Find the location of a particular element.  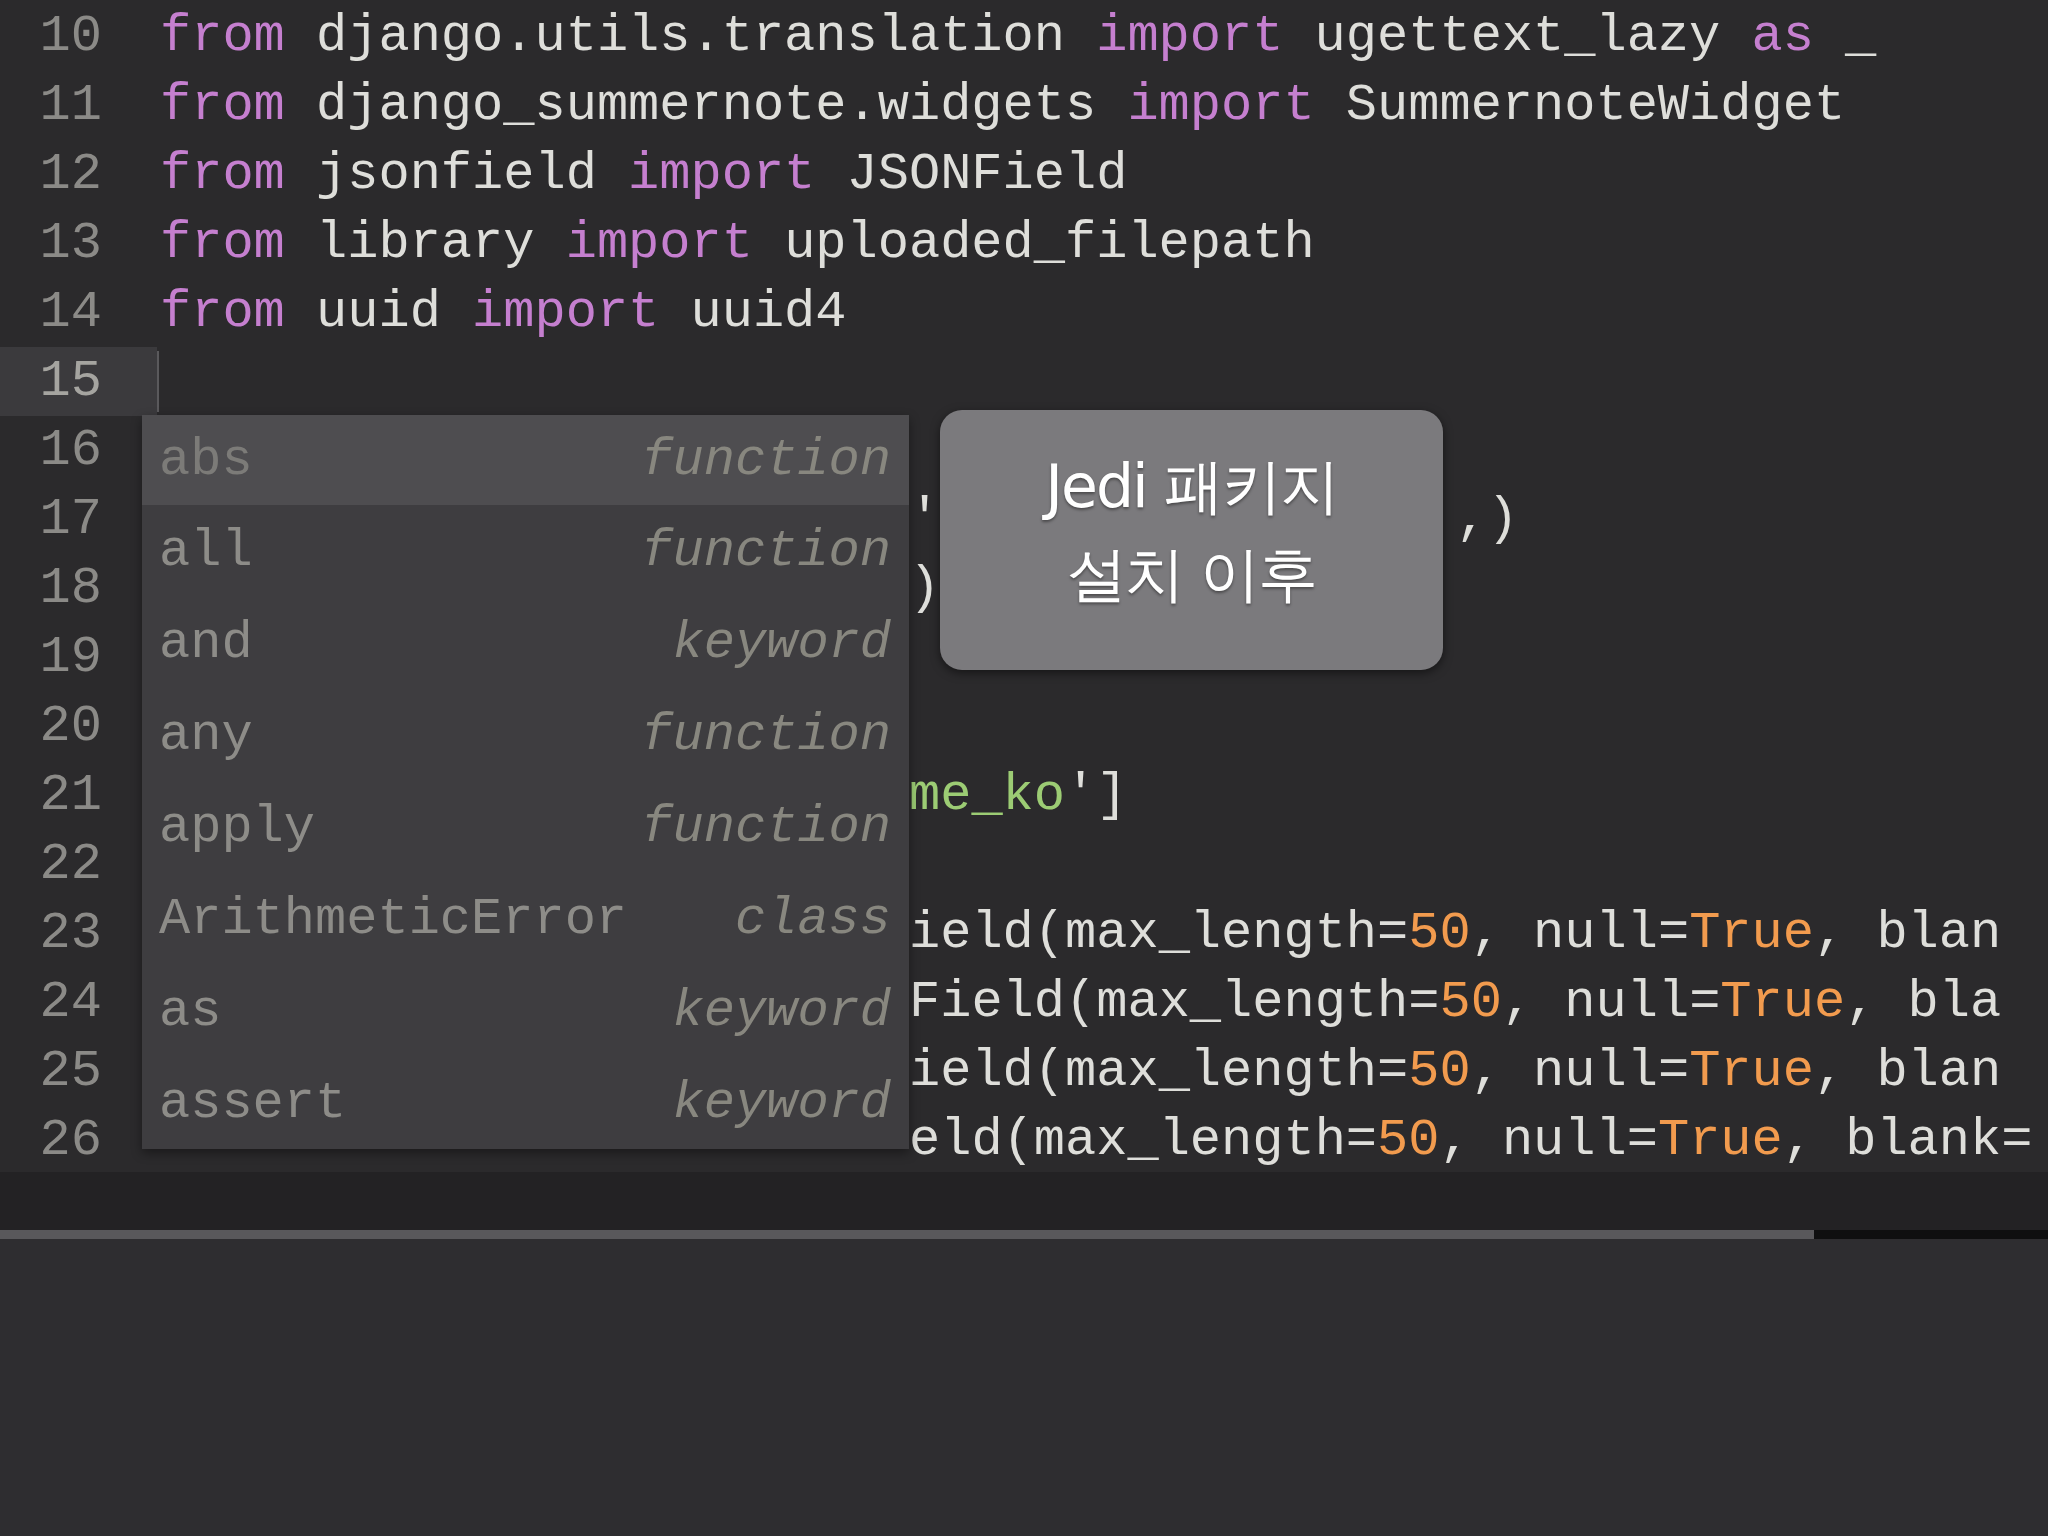

line-number: 20 is located at coordinates (70, 727).